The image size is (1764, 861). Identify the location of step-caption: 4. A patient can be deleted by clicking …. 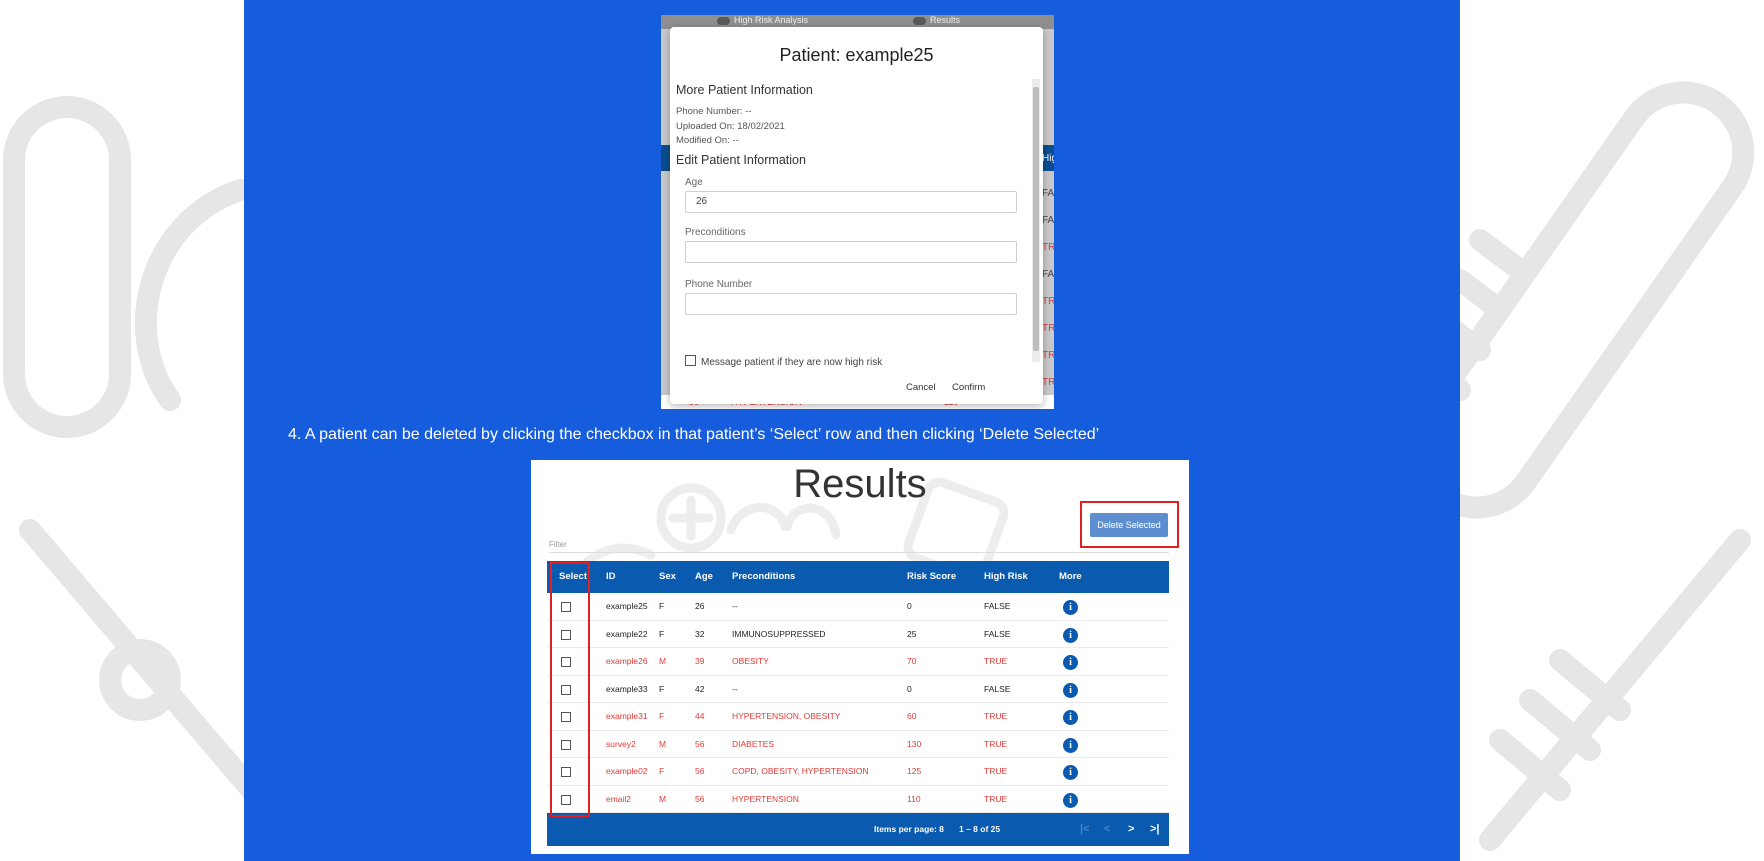
(694, 434).